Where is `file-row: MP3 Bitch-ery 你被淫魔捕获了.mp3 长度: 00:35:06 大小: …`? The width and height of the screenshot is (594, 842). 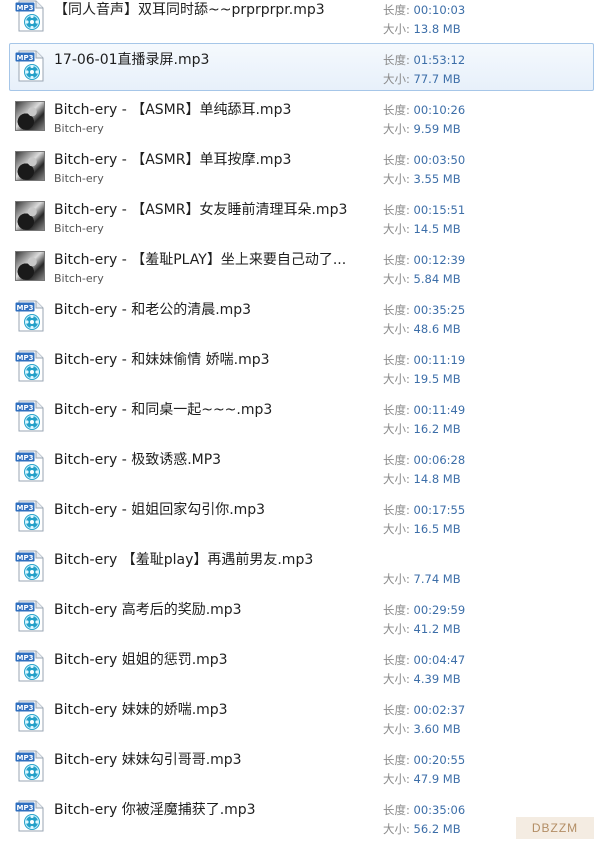 file-row: MP3 Bitch-ery 你被淫魔捕获了.mp3 长度: 00:35:06 大小: … is located at coordinates (297, 817).